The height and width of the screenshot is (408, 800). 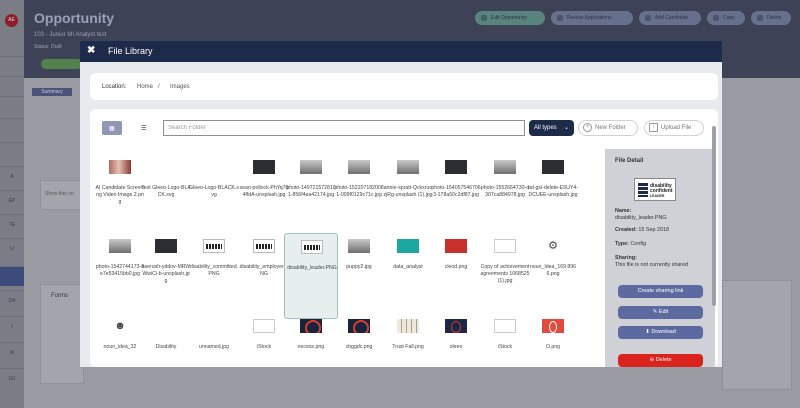 I want to click on tab-summary: Summary, so click(x=52, y=92).